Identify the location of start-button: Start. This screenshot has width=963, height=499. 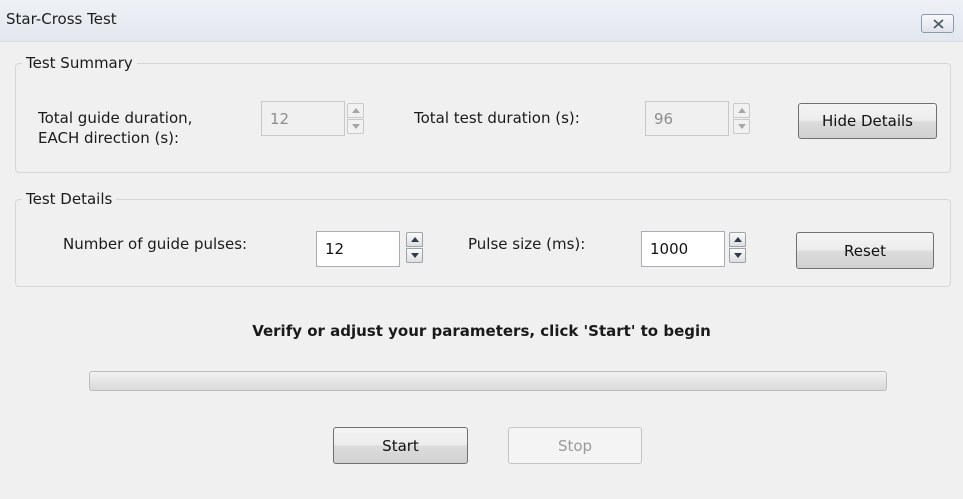
(400, 445).